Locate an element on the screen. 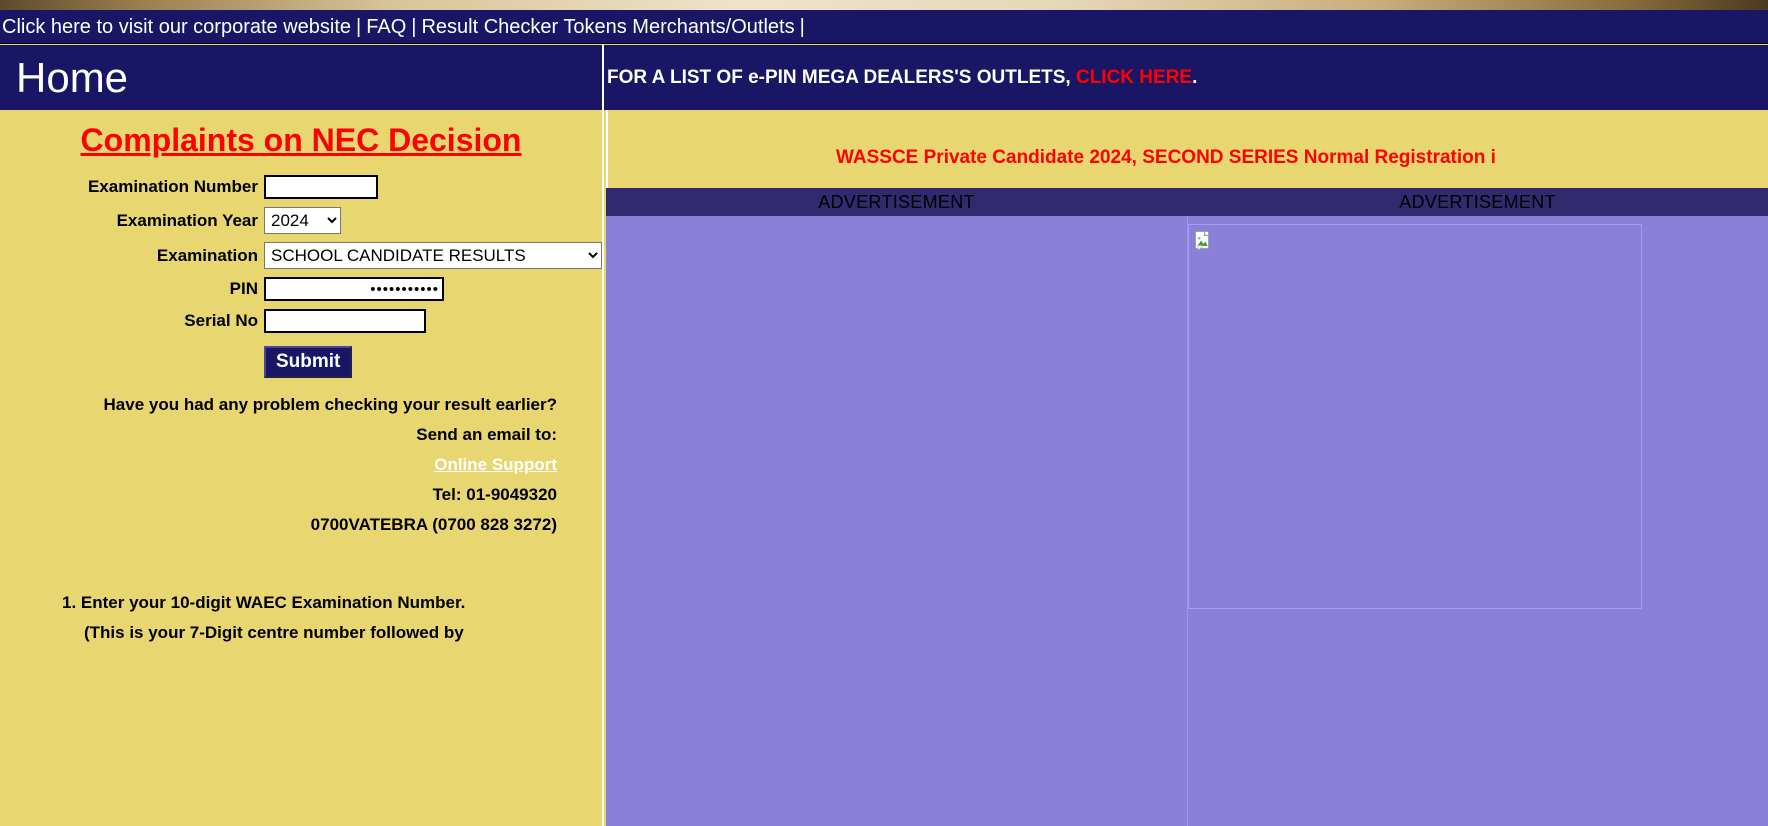  online-support-link: Online Support is located at coordinates (495, 464).